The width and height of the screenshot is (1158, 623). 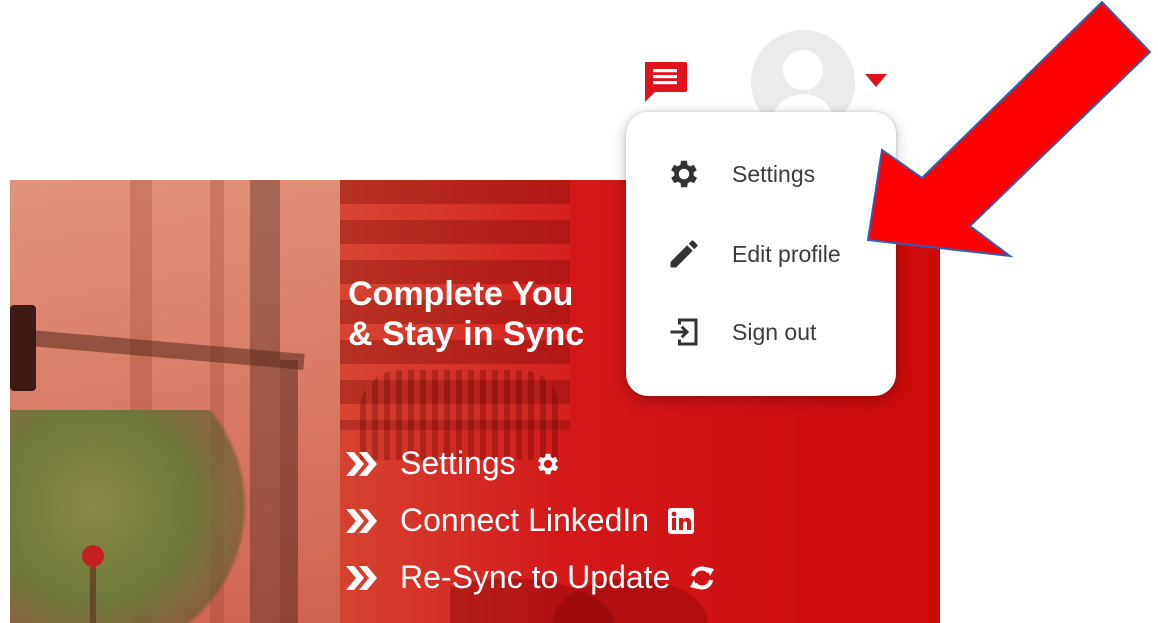 I want to click on account-dropdown-menu: Settings Edit profile Sign out, so click(x=761, y=254).